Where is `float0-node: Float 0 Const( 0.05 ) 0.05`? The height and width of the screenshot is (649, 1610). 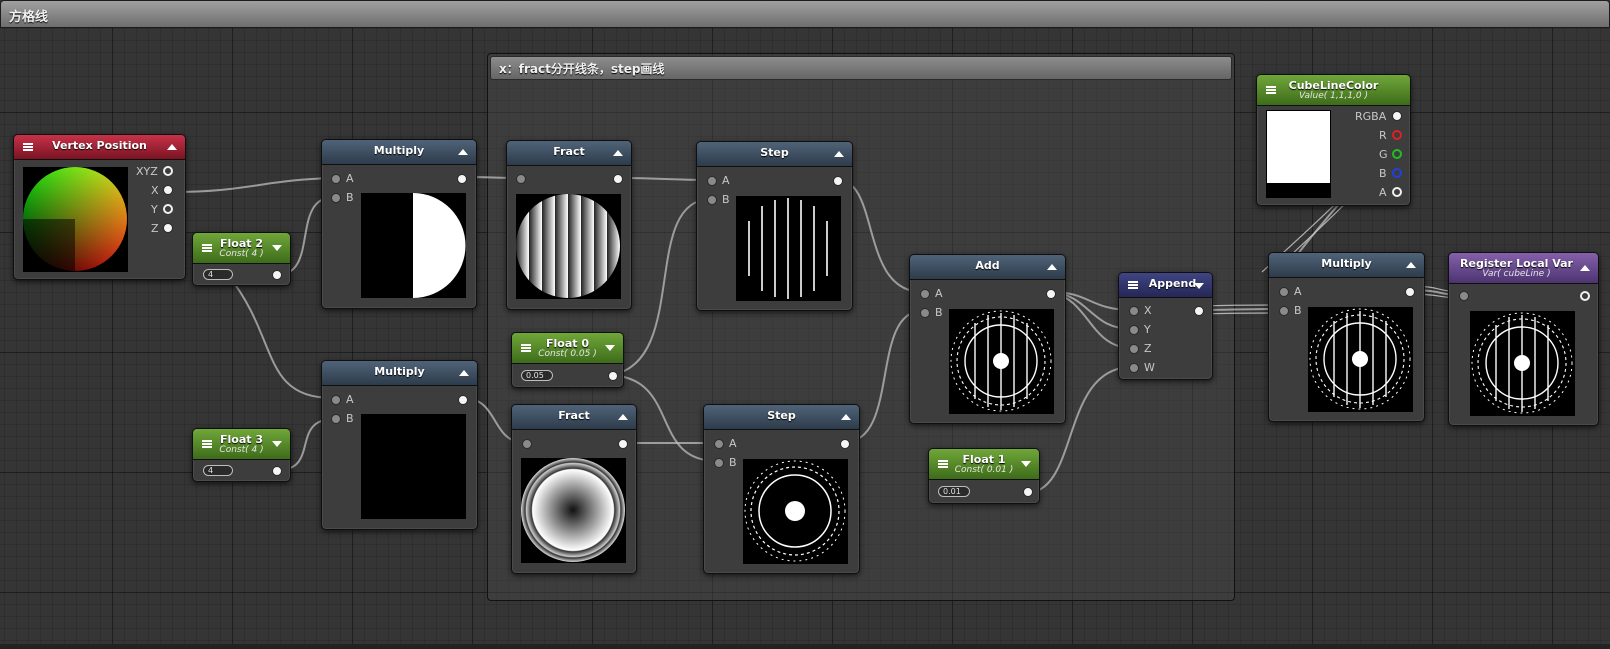 float0-node: Float 0 Const( 0.05 ) 0.05 is located at coordinates (567, 360).